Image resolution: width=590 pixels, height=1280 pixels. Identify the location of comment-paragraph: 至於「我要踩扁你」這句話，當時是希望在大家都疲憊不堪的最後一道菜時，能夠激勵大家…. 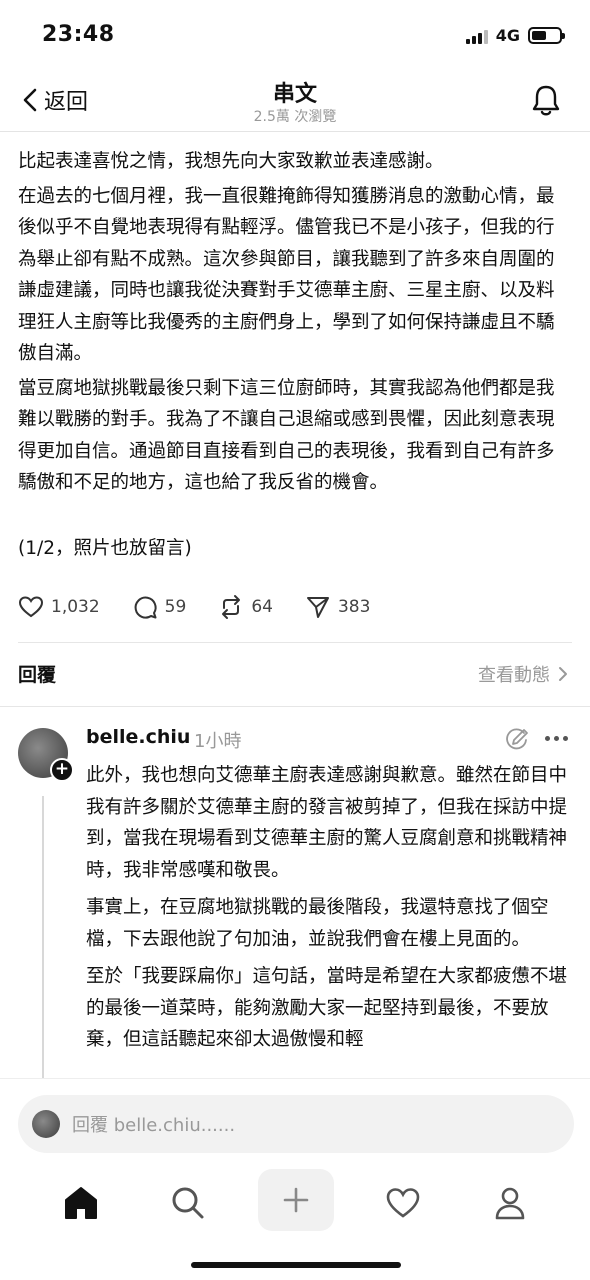
(327, 1008).